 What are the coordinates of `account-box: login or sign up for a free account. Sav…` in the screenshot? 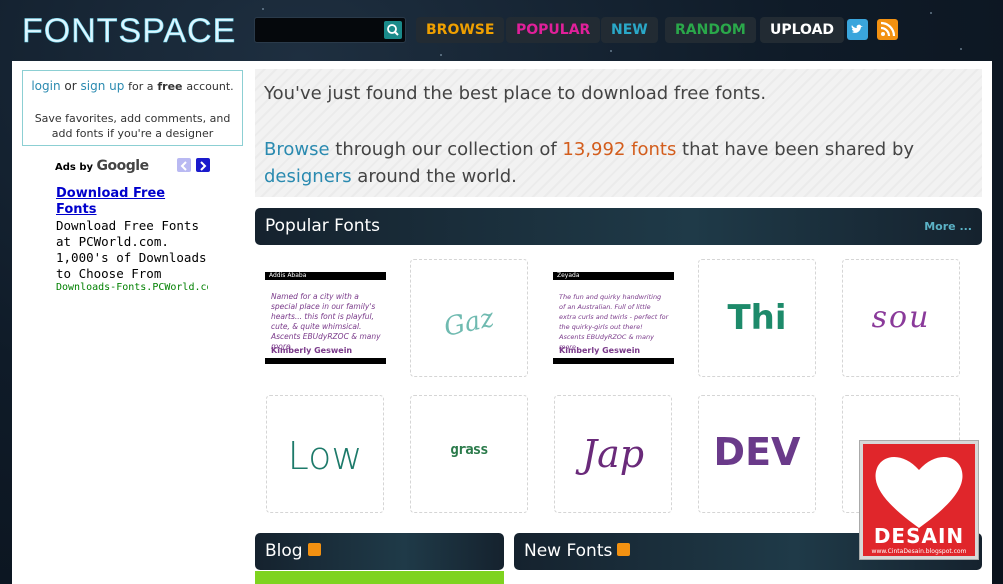 It's located at (132, 108).